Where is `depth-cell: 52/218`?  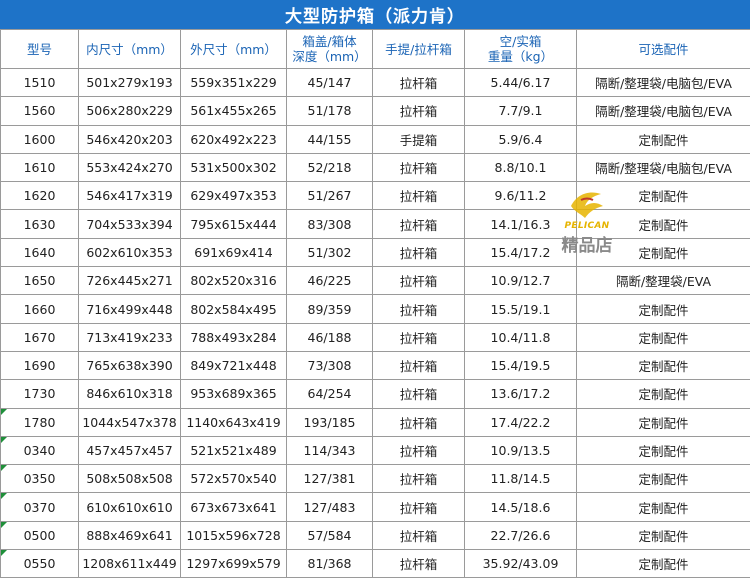 depth-cell: 52/218 is located at coordinates (330, 167).